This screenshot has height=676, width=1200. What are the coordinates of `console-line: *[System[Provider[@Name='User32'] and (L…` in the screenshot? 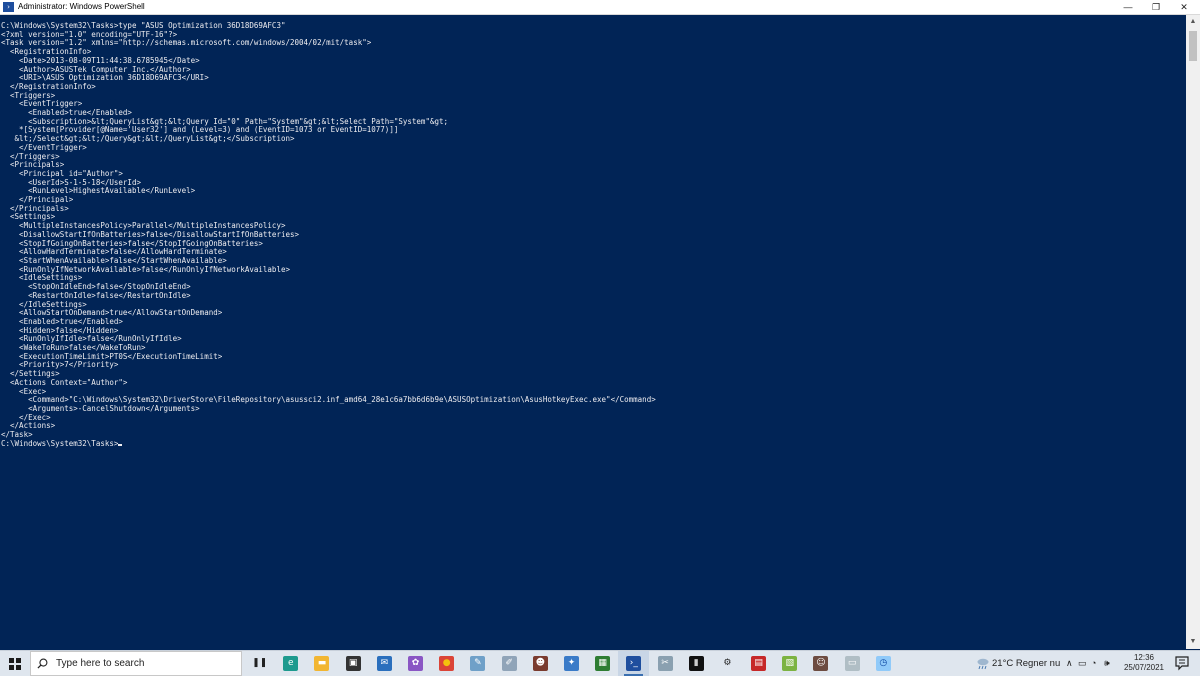 It's located at (200, 130).